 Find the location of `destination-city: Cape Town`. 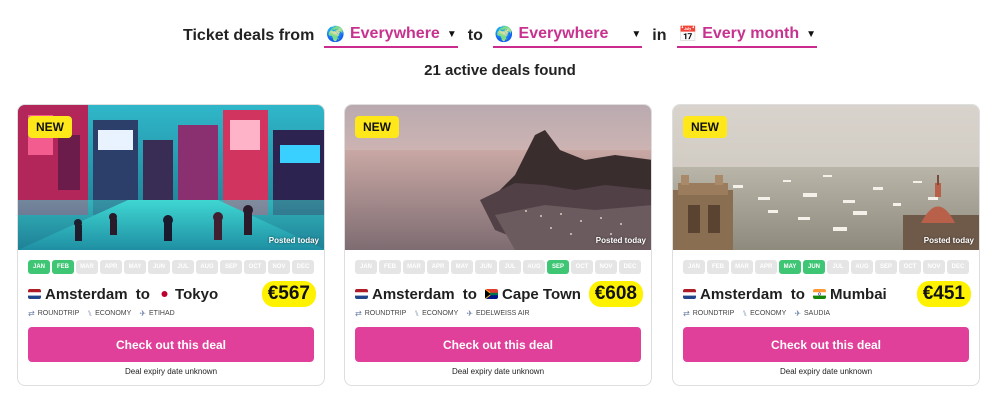

destination-city: Cape Town is located at coordinates (541, 294).